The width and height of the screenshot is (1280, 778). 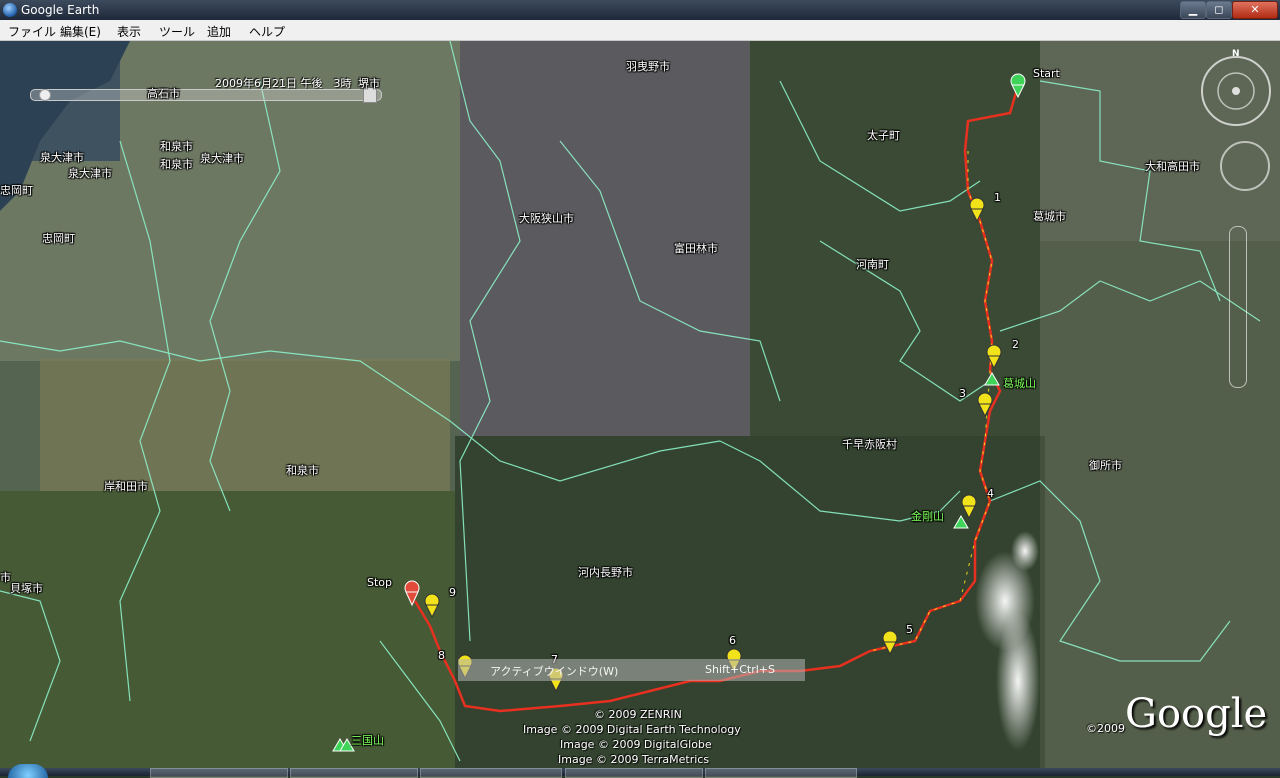 What do you see at coordinates (990, 493) in the screenshot?
I see `waypoint-label: 4` at bounding box center [990, 493].